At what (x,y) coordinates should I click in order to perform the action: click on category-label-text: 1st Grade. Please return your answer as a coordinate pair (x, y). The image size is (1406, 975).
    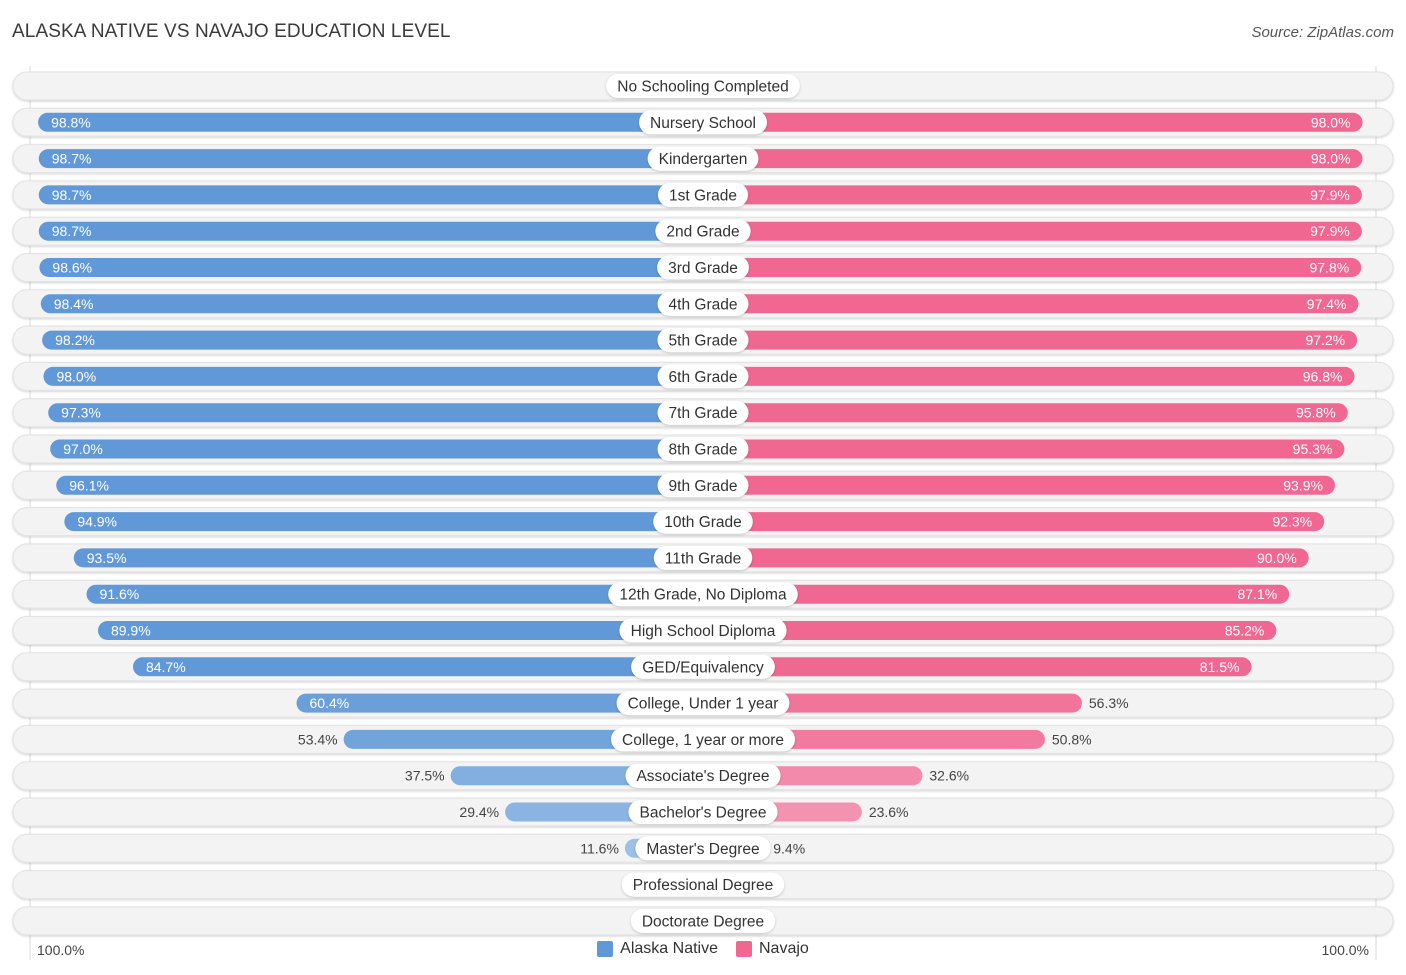
    Looking at the image, I should click on (703, 195).